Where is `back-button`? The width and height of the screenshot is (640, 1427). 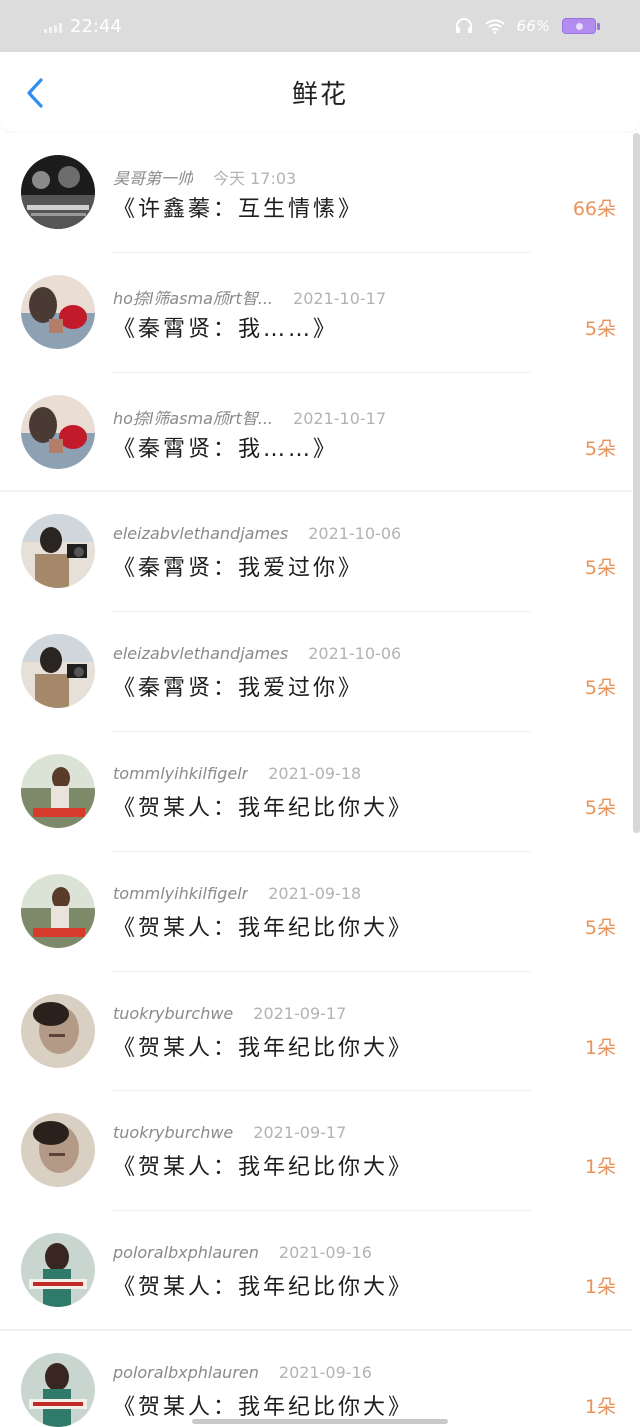 back-button is located at coordinates (35, 93).